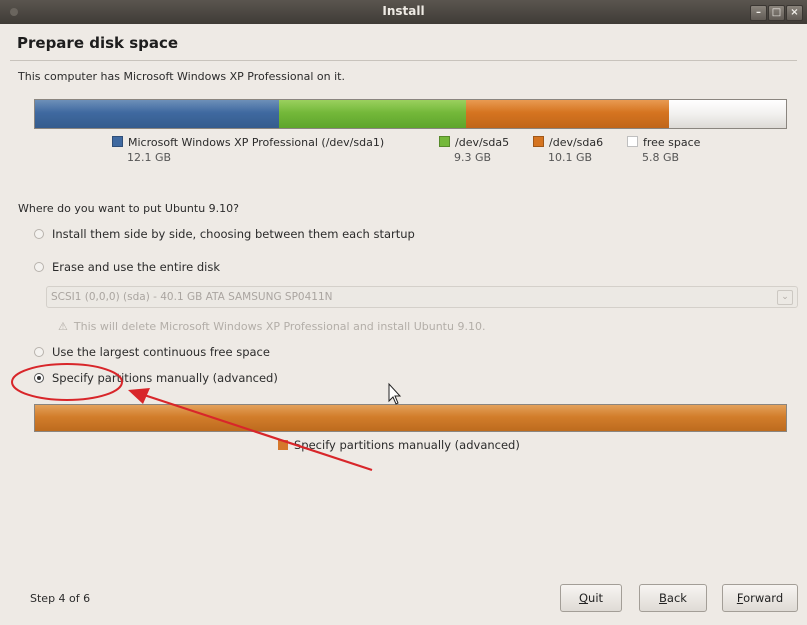 Image resolution: width=807 pixels, height=625 pixels. Describe the element at coordinates (395, 393) in the screenshot. I see `mouse-pointer-icon` at that location.